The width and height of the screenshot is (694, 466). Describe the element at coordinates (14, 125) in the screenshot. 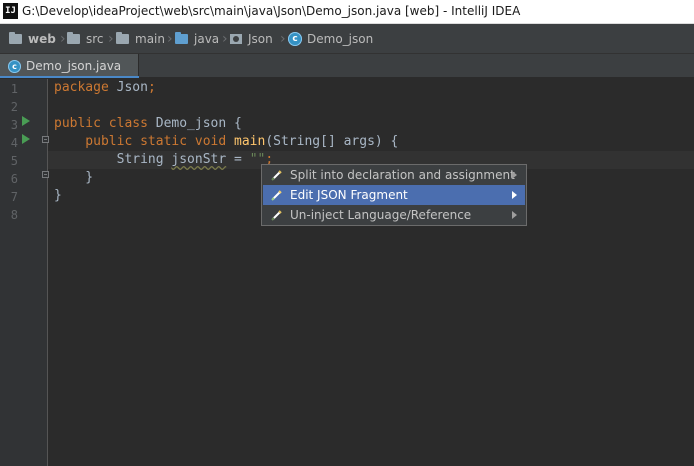

I see `line-number: 3` at that location.